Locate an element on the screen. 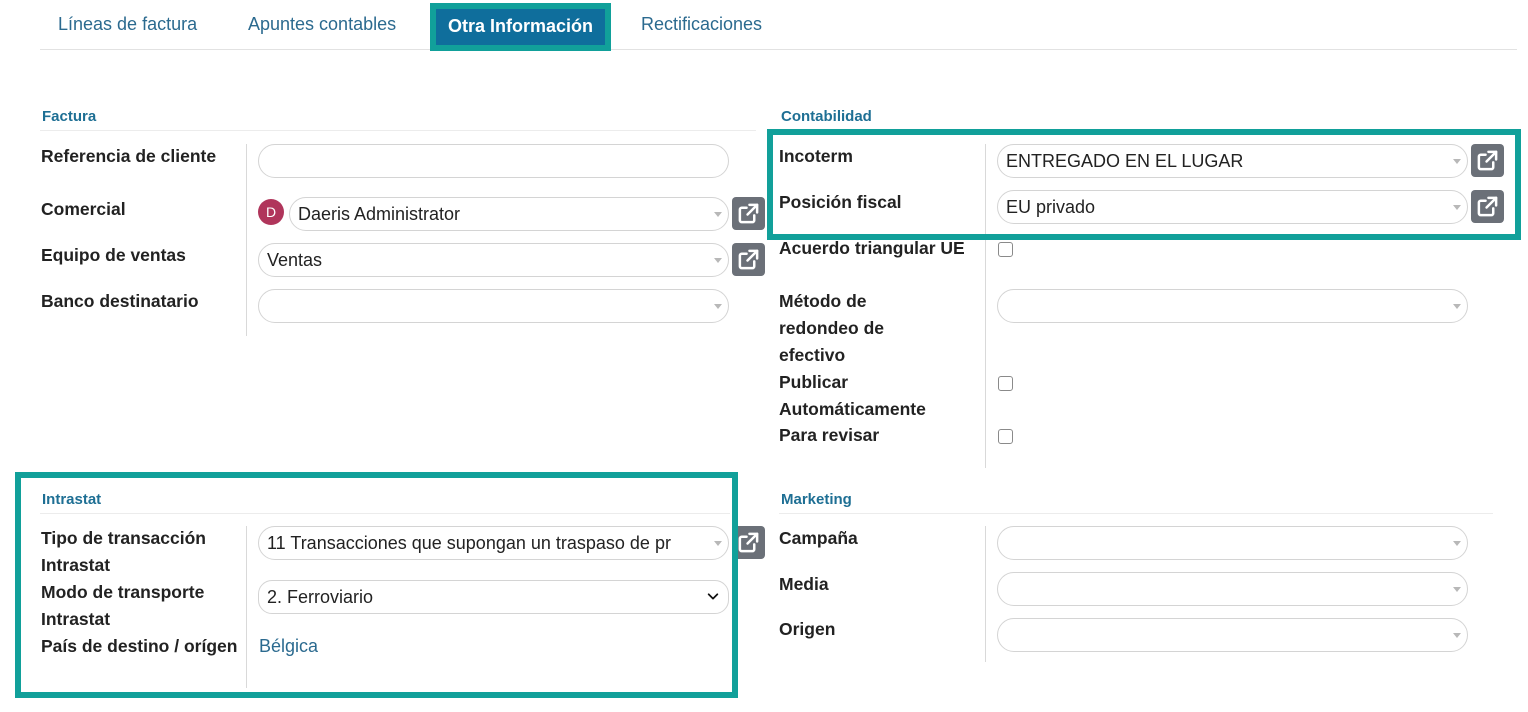 This screenshot has height=712, width=1528. label-campana: Campaña is located at coordinates (818, 538).